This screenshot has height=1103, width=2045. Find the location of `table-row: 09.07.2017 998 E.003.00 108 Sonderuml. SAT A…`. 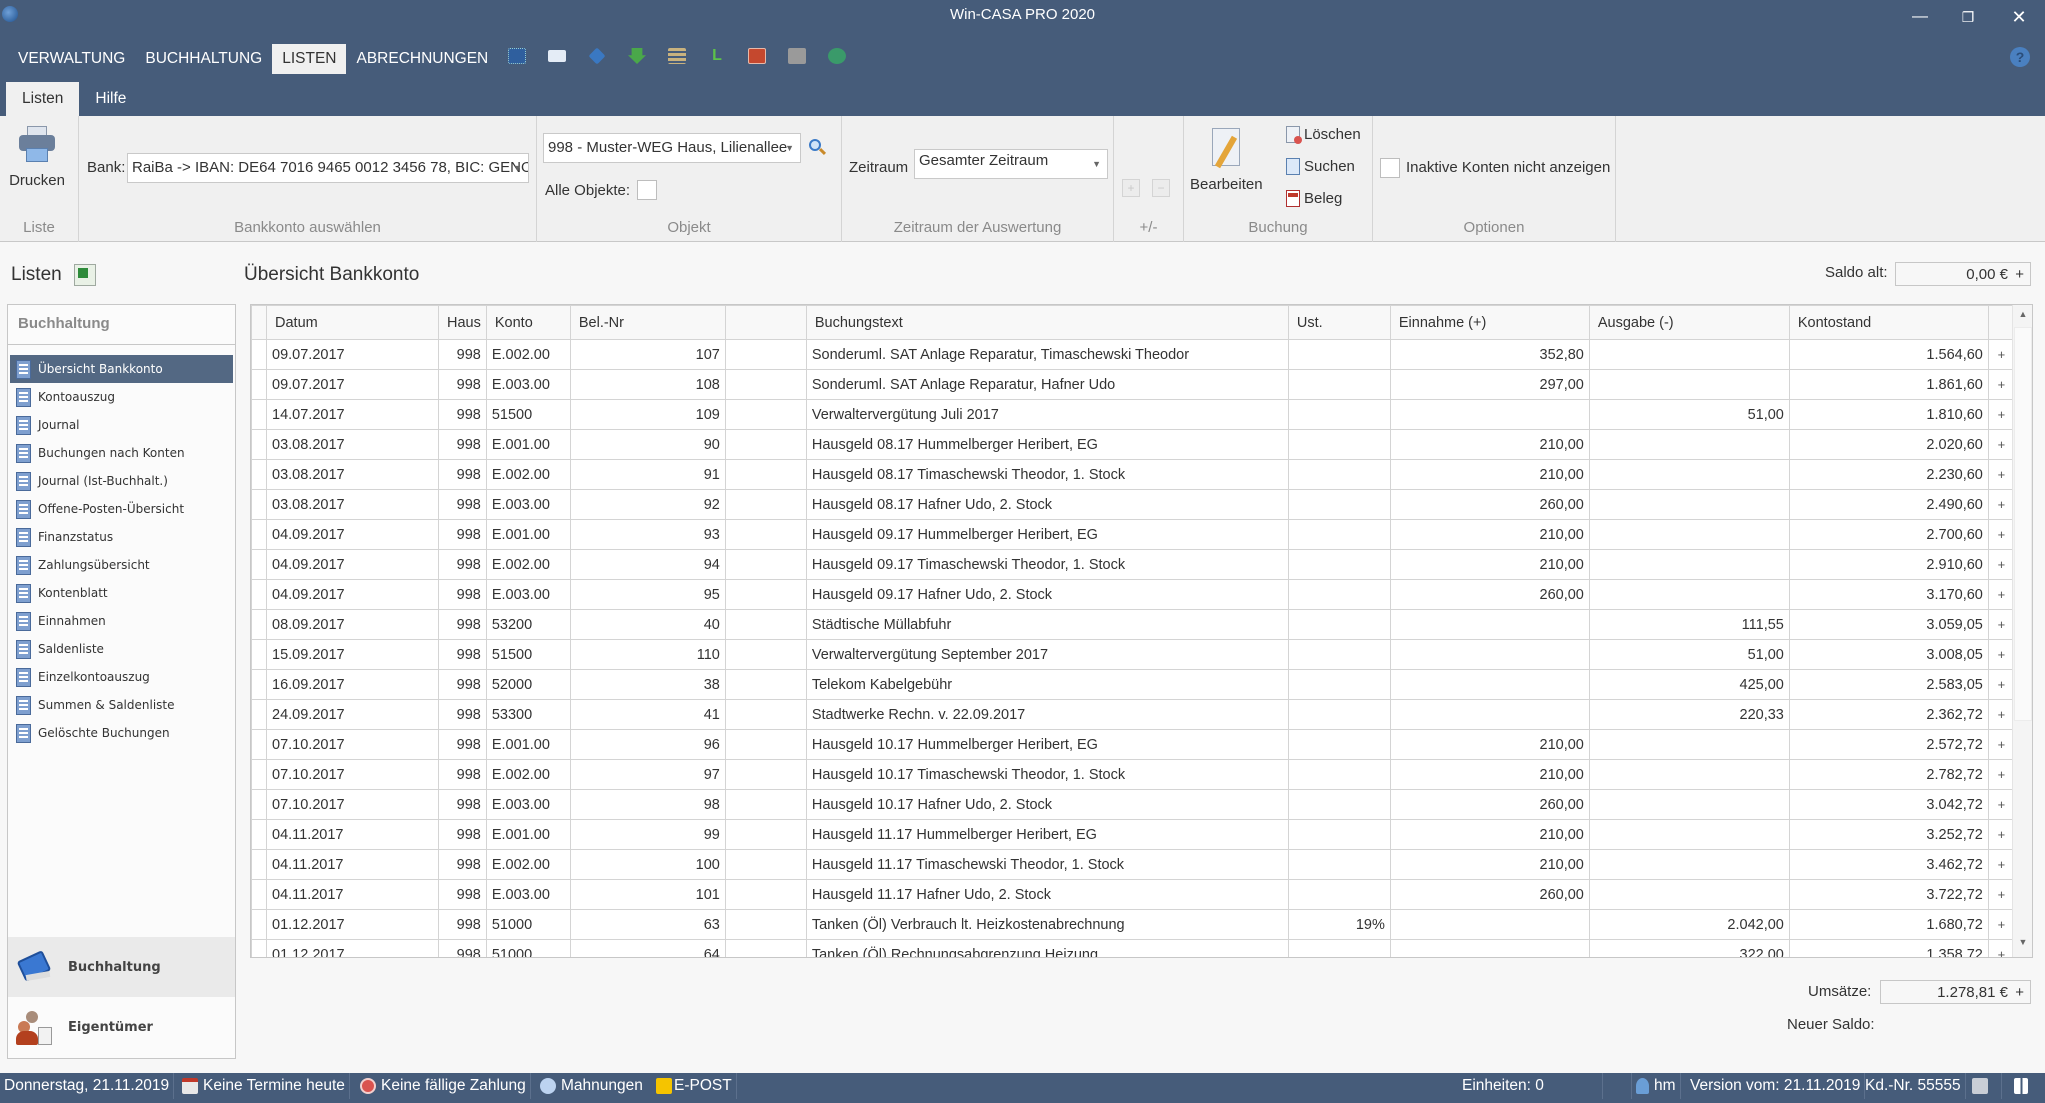

table-row: 09.07.2017 998 E.003.00 108 Sonderuml. SAT A… is located at coordinates (1133, 384).